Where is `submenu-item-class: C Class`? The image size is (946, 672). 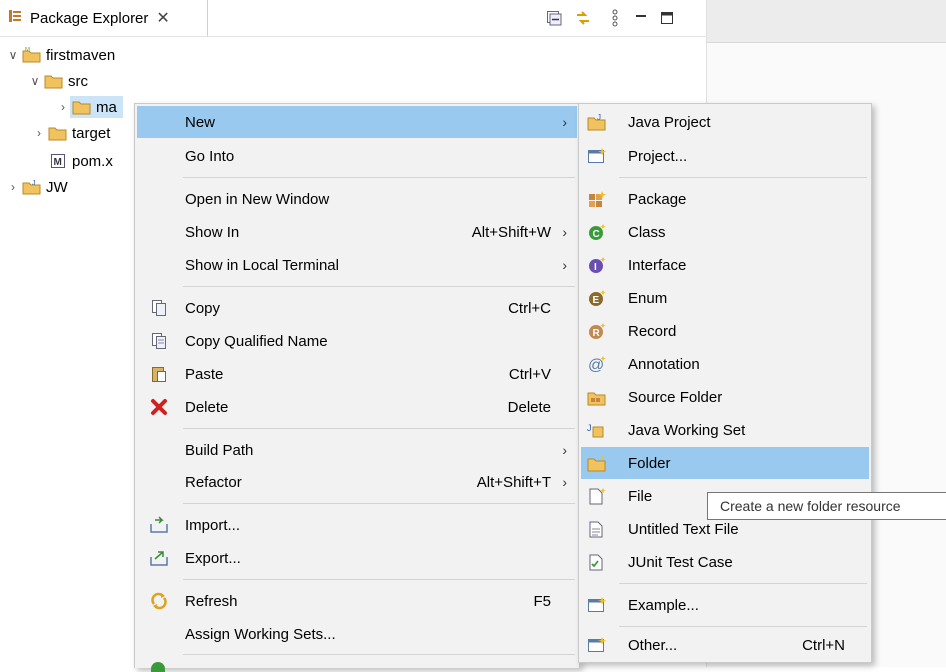 submenu-item-class: C Class is located at coordinates (725, 232).